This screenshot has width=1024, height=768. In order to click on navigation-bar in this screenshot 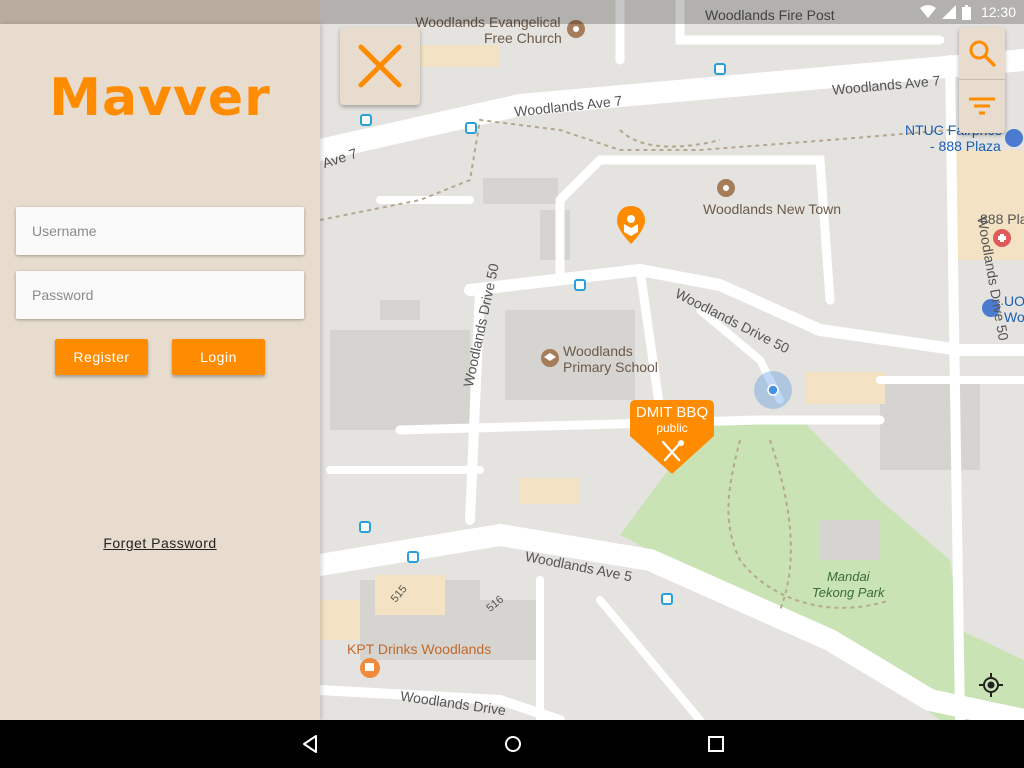, I will do `click(512, 744)`.